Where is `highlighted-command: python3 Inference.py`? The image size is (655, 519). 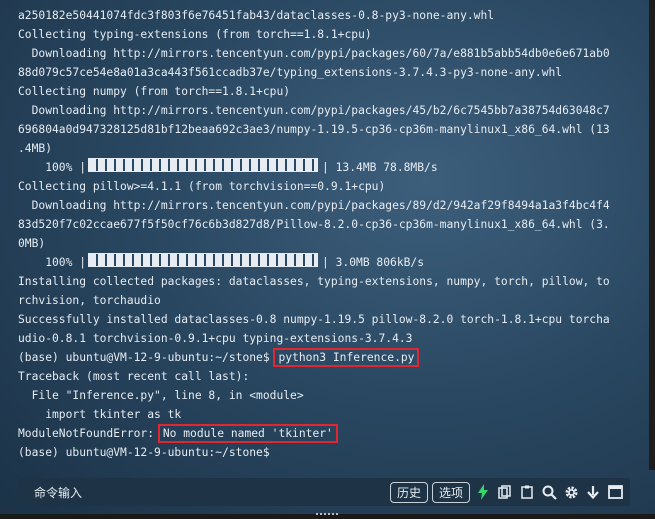 highlighted-command: python3 Inference.py is located at coordinates (346, 357).